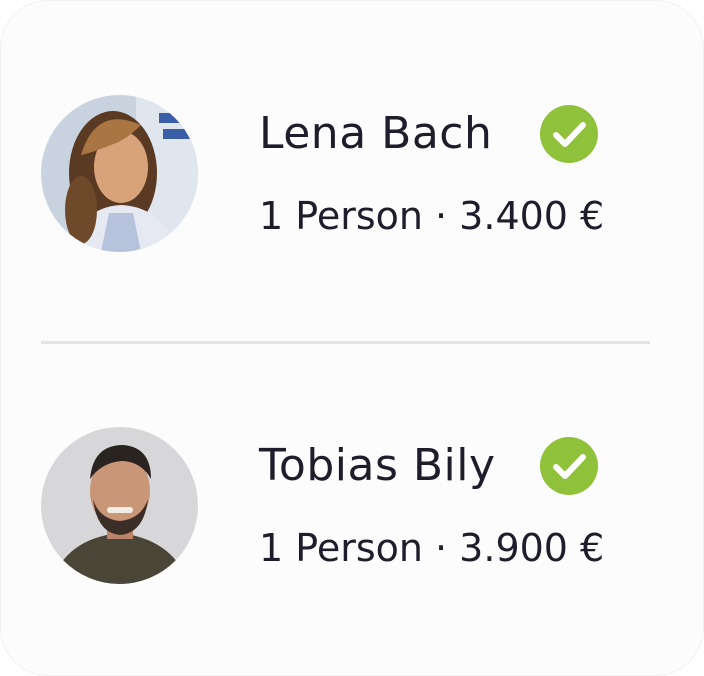 The image size is (704, 676). Describe the element at coordinates (377, 465) in the screenshot. I see `person-name: Tobias Bily` at that location.